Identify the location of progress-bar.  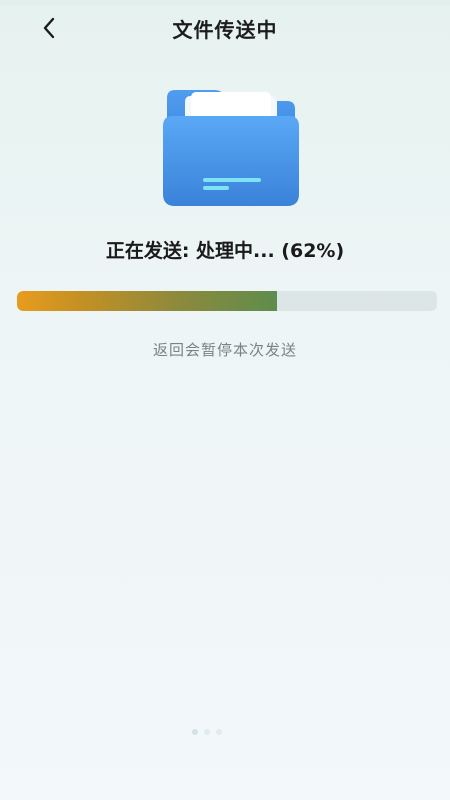
(227, 301).